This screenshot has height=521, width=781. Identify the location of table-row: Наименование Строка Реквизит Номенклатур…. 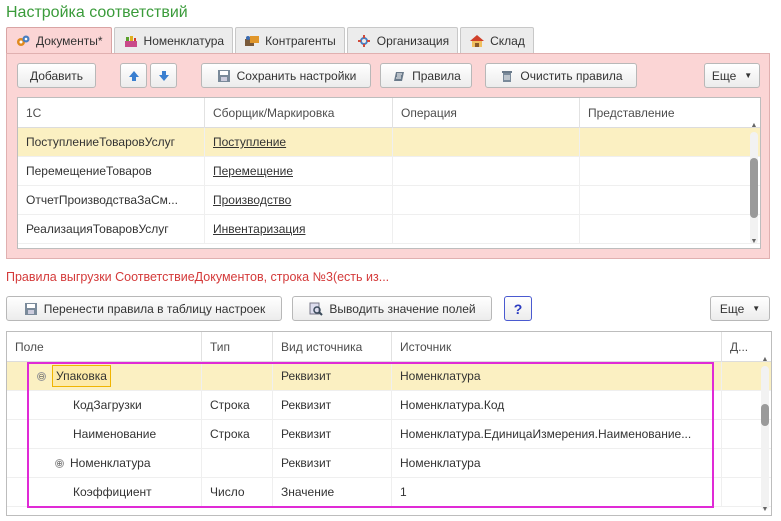
(389, 434).